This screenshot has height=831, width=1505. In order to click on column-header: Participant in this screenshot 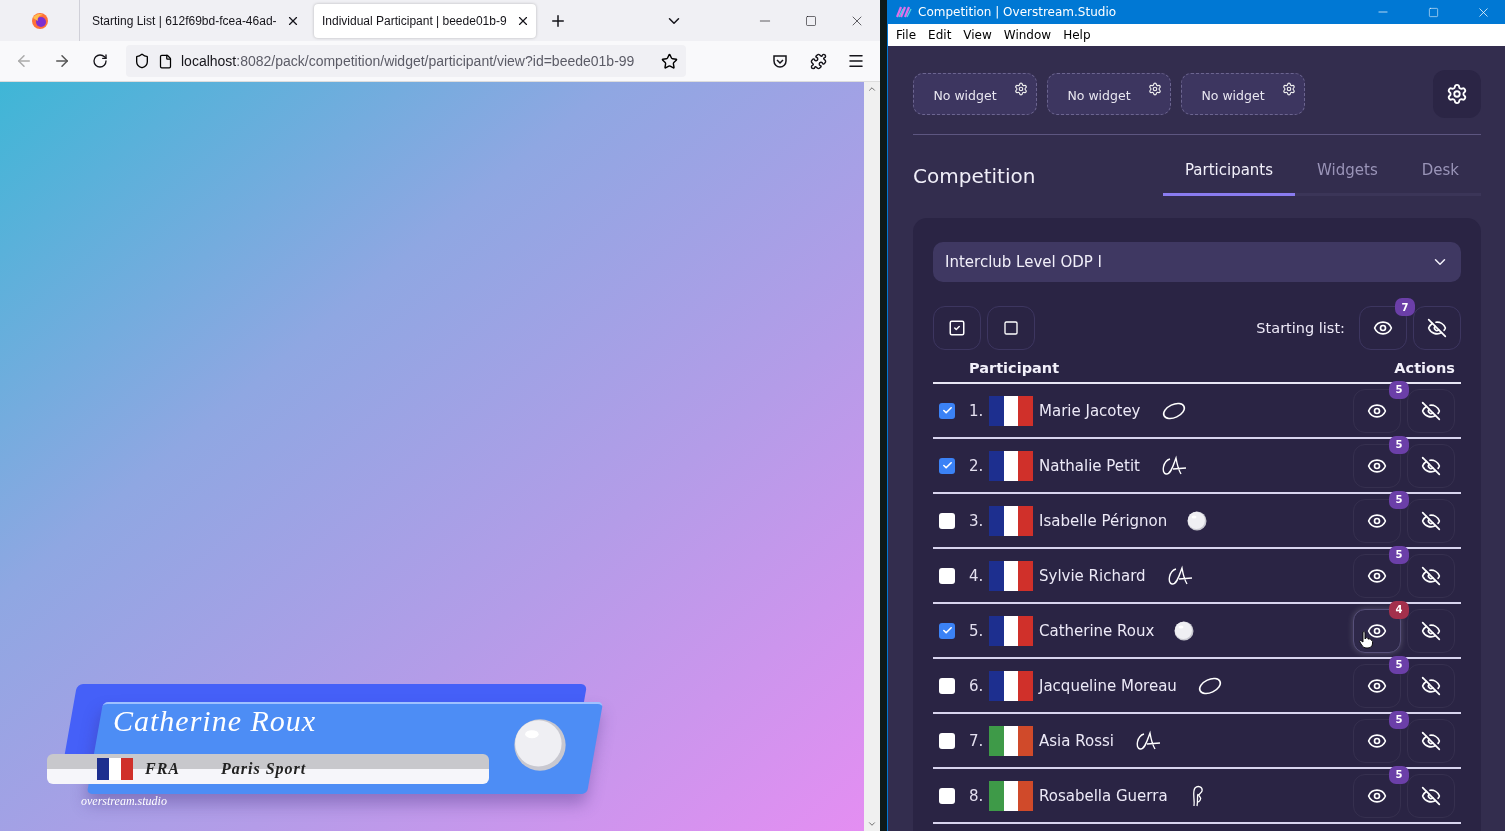, I will do `click(1014, 368)`.